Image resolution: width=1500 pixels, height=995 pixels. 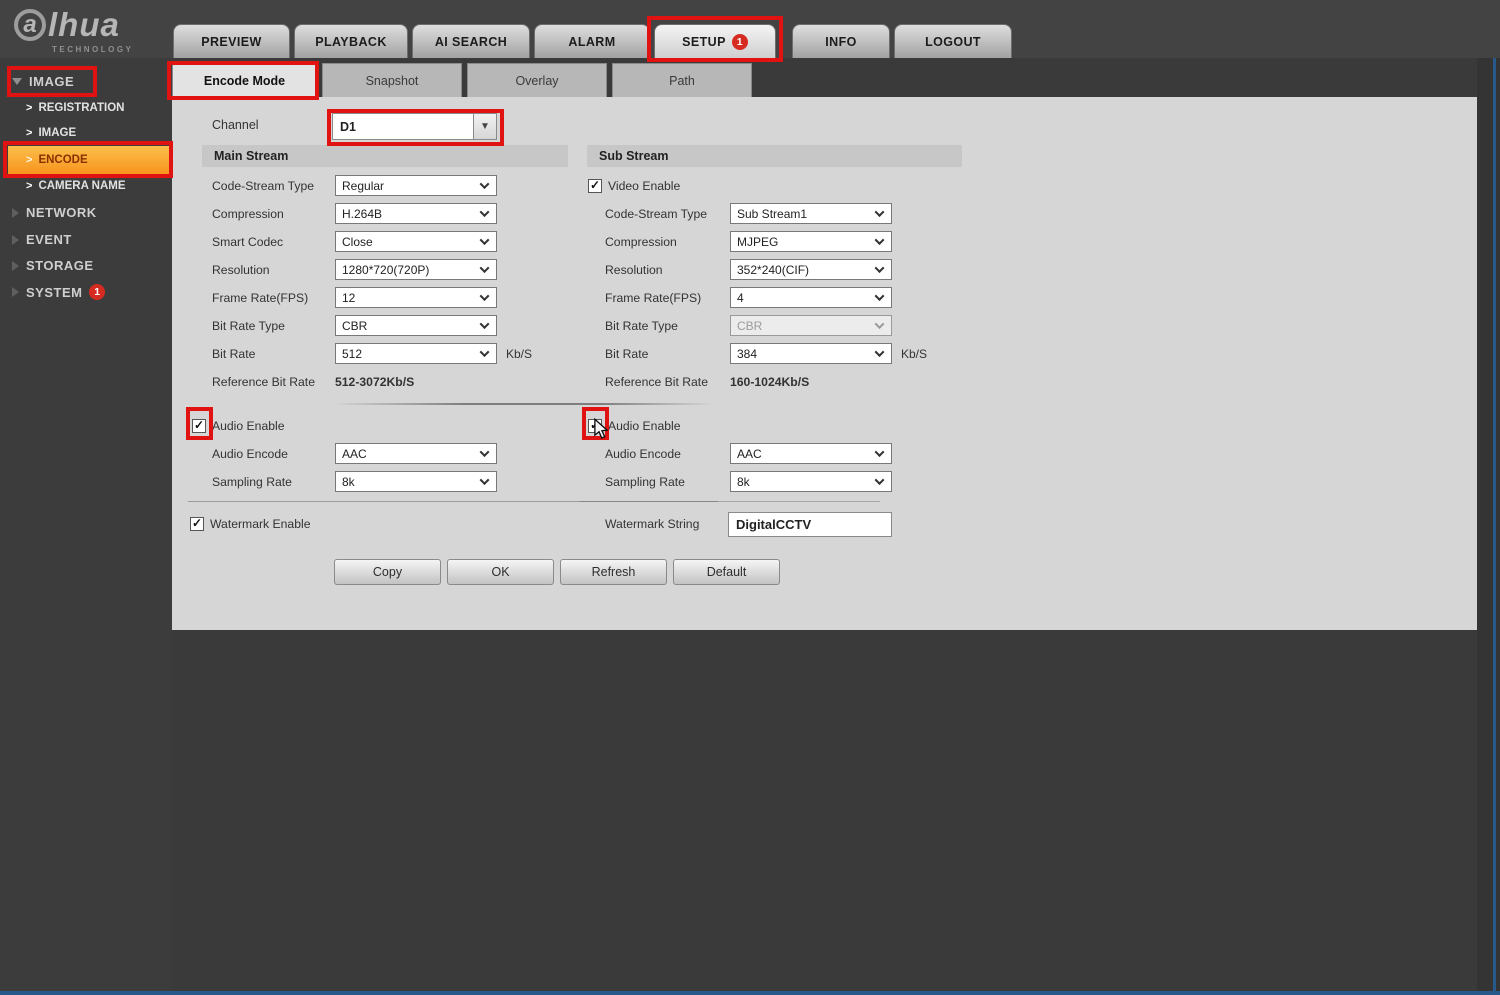 What do you see at coordinates (811, 269) in the screenshot?
I see `sub-resolution-select: 352*240(CIF)` at bounding box center [811, 269].